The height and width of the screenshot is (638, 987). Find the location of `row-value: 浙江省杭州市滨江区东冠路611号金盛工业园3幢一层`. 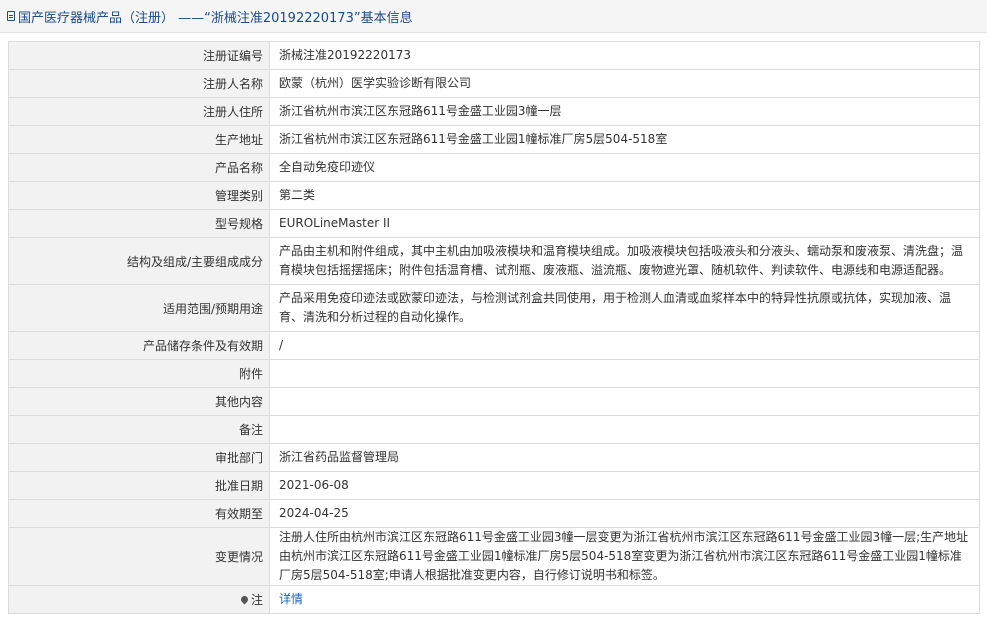

row-value: 浙江省杭州市滨江区东冠路611号金盛工业园3幢一层 is located at coordinates (624, 111).